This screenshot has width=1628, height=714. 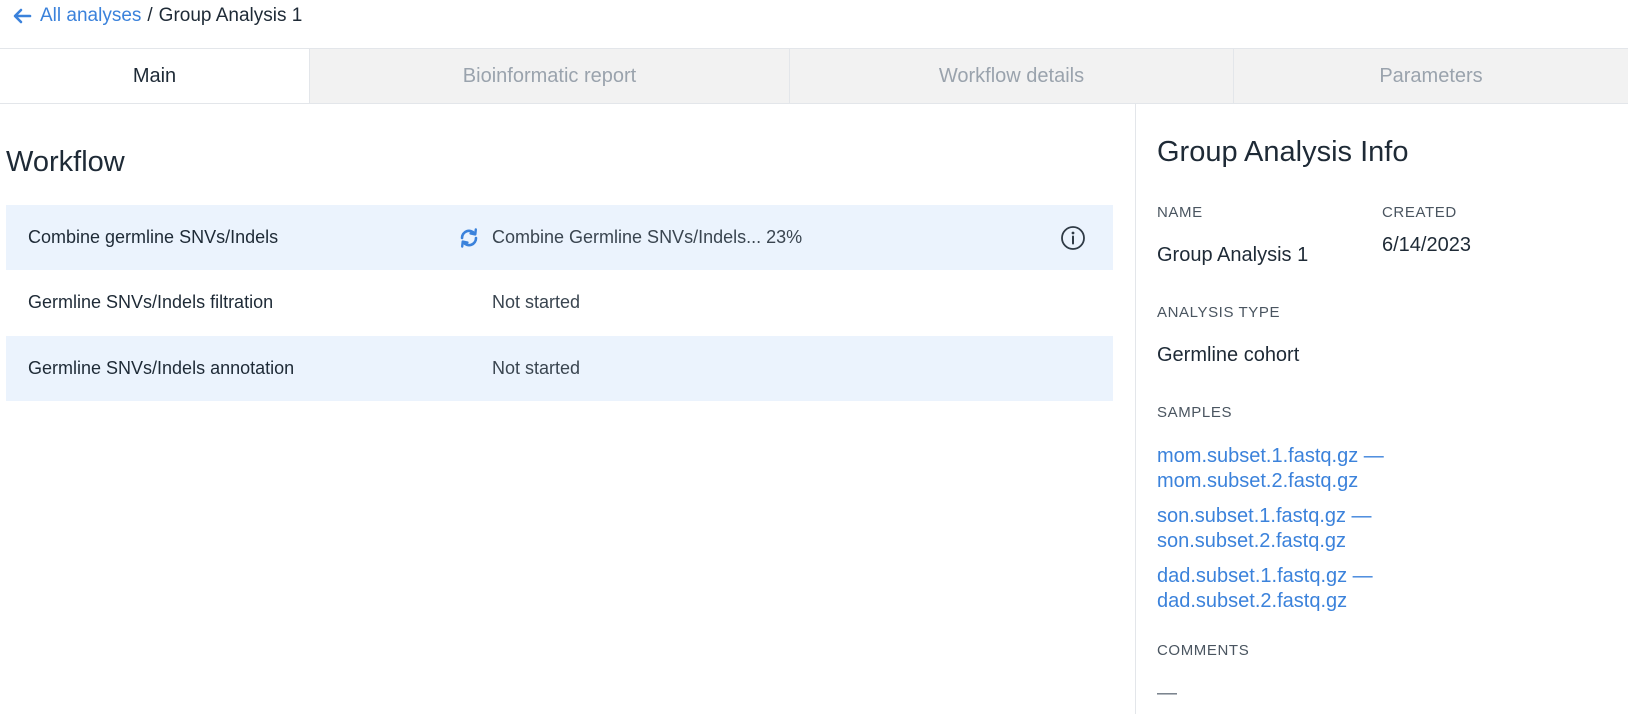 I want to click on sample-line: son.subset.2.fastq.gz, so click(x=1252, y=541).